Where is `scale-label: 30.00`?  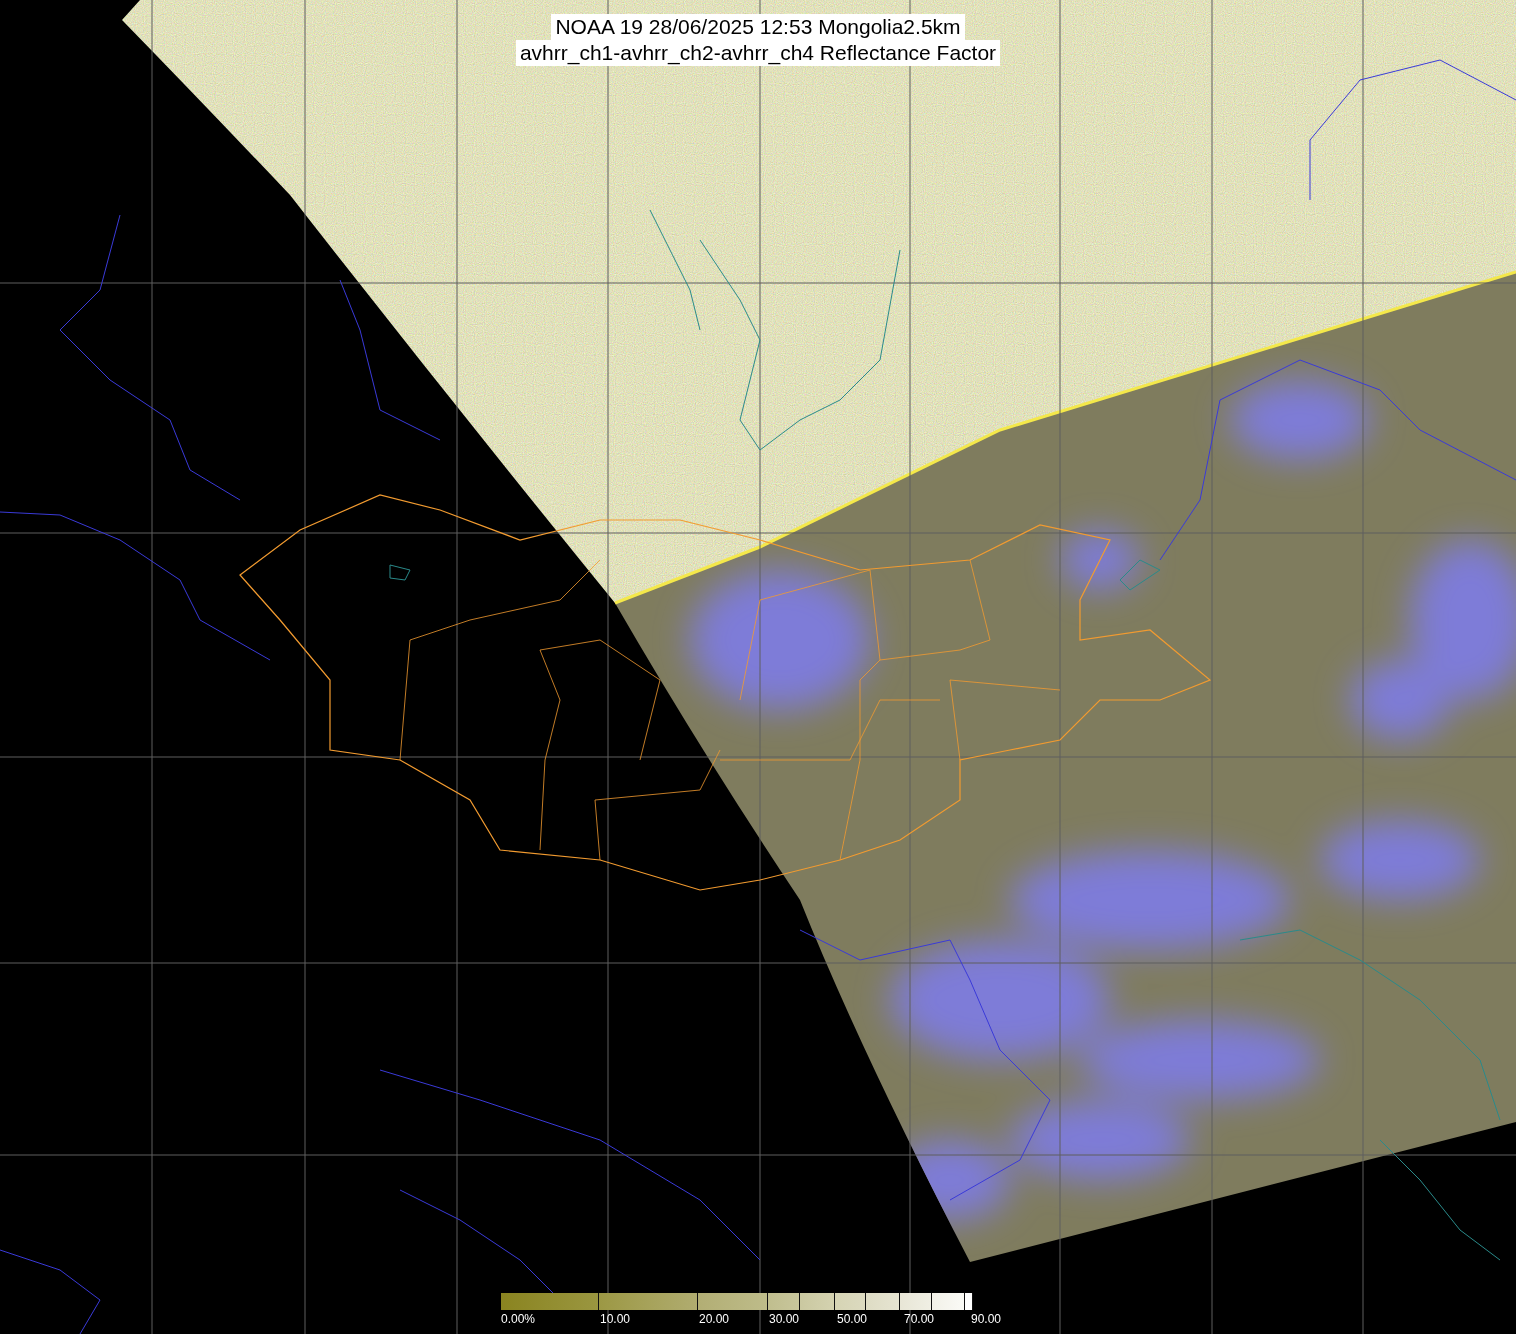 scale-label: 30.00 is located at coordinates (784, 1319).